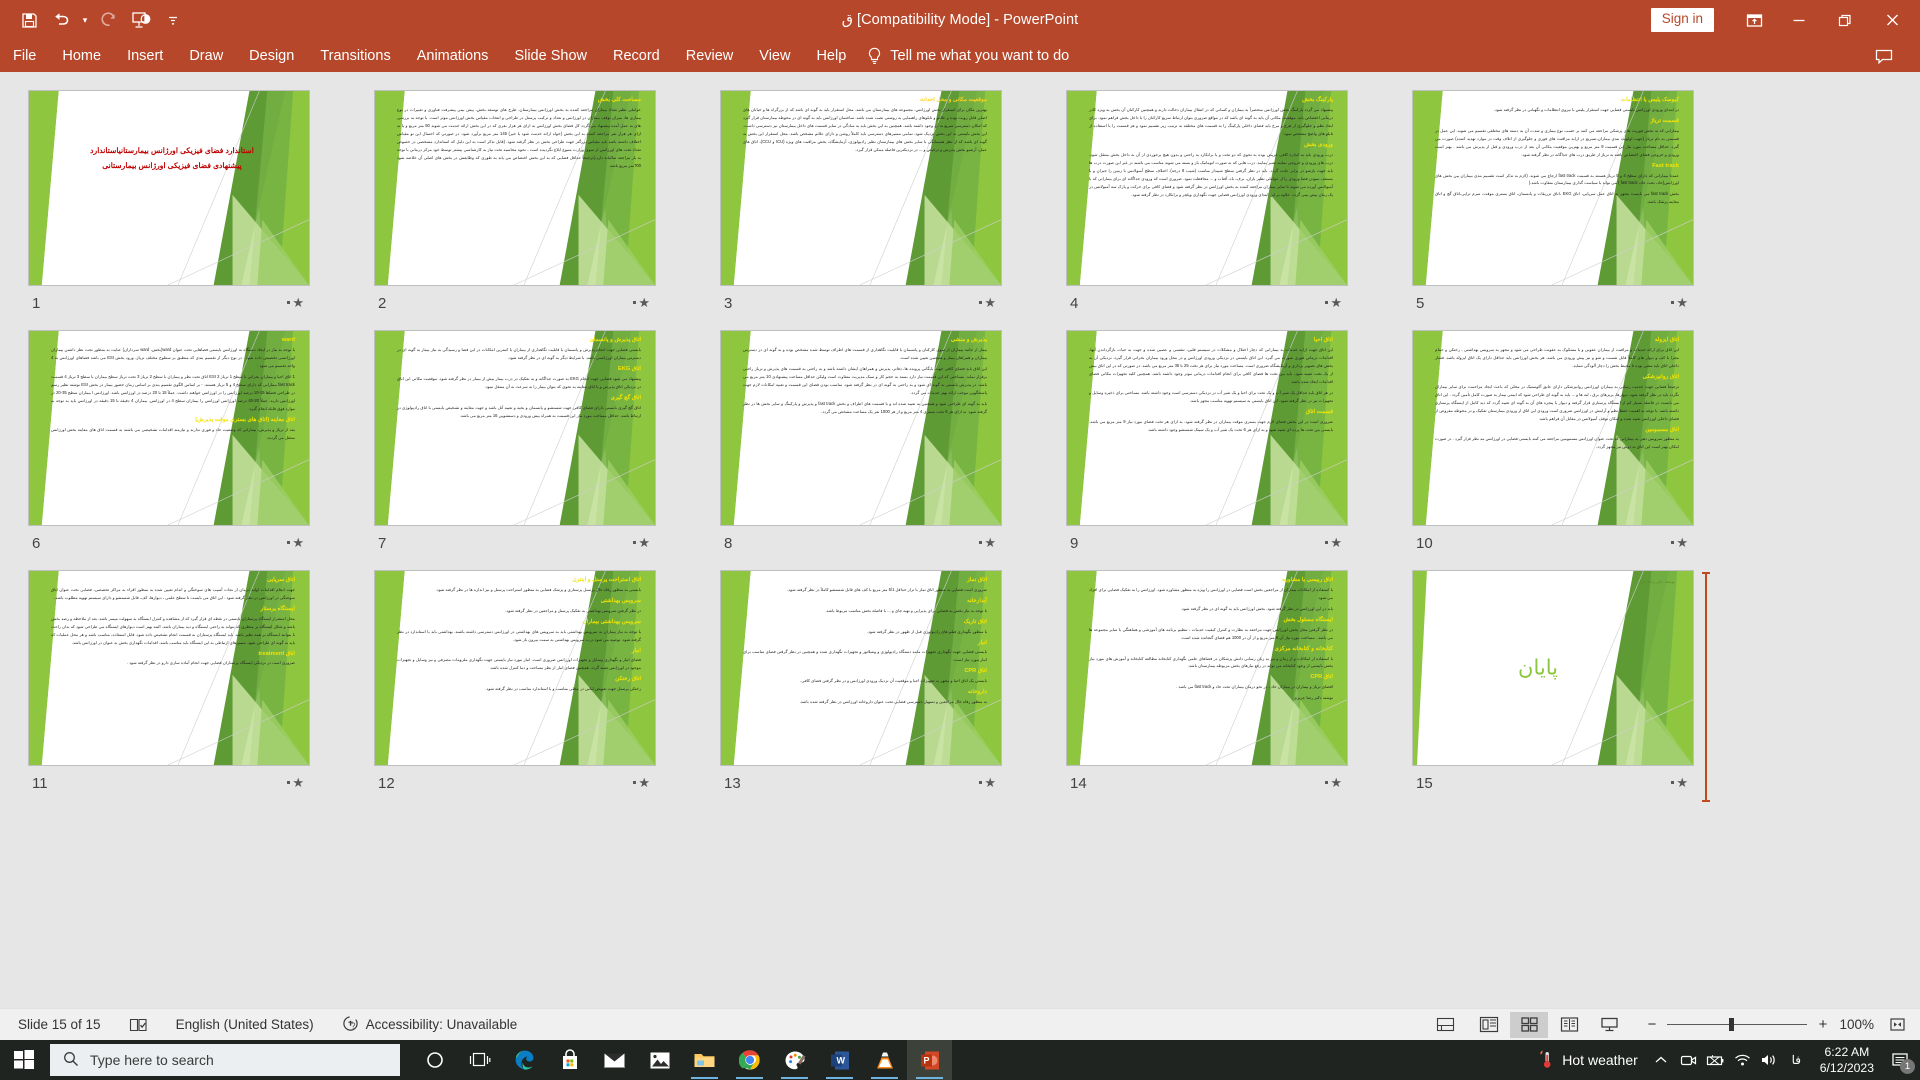 Image resolution: width=1920 pixels, height=1080 pixels. I want to click on vlc-icon, so click(884, 1060).